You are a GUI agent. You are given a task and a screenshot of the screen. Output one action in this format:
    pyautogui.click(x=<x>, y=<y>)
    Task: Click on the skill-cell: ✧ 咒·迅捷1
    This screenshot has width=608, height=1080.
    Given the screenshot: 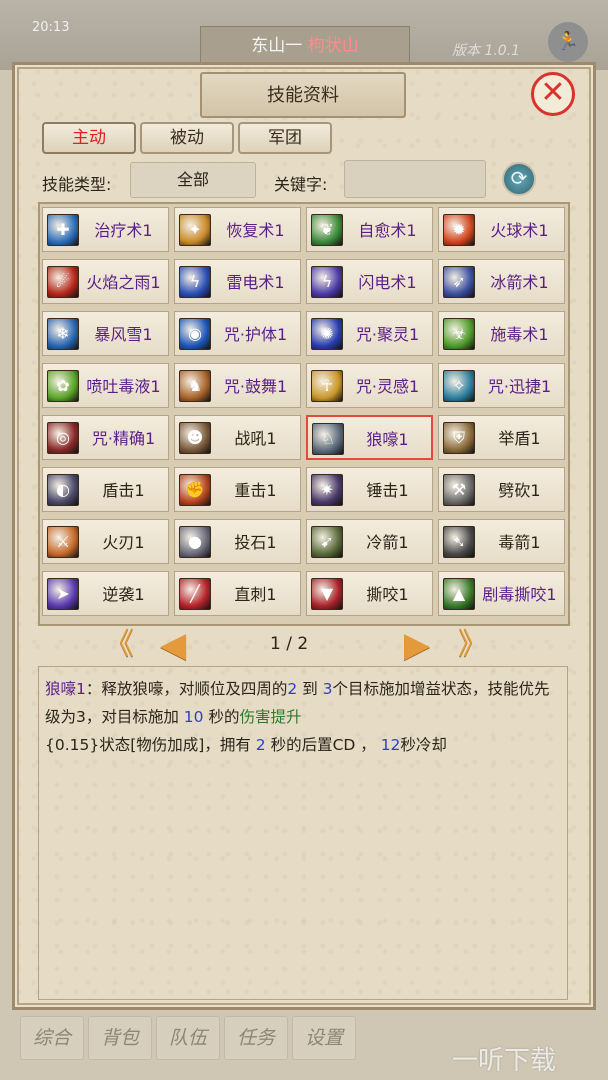 What is the action you would take?
    pyautogui.click(x=501, y=385)
    